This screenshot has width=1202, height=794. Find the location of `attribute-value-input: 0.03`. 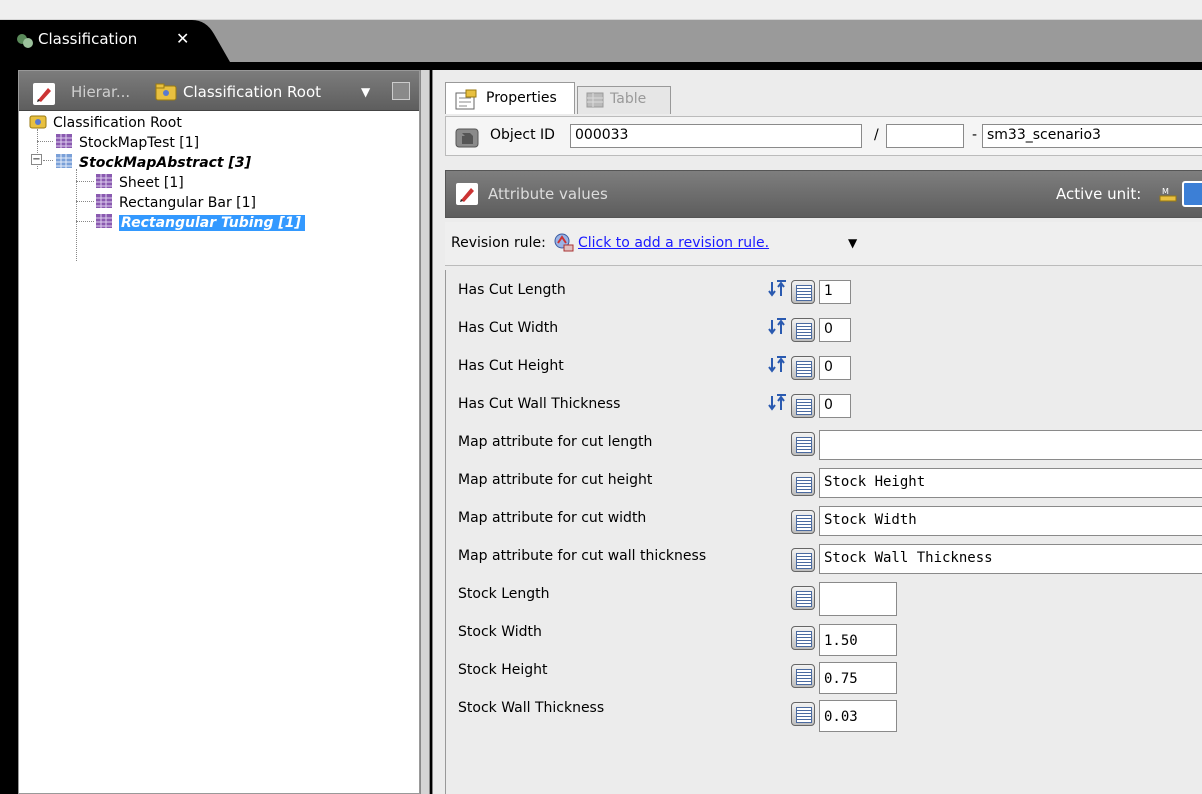

attribute-value-input: 0.03 is located at coordinates (858, 716).